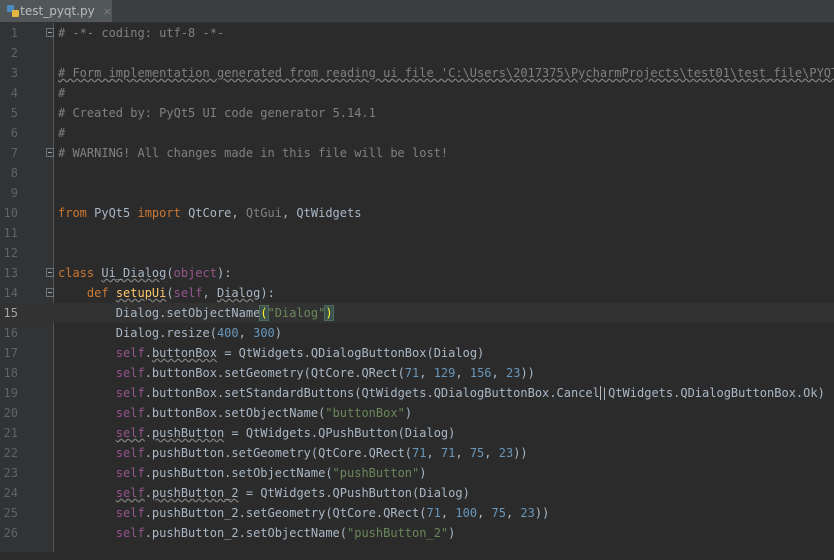 The width and height of the screenshot is (834, 560). Describe the element at coordinates (141, 293) in the screenshot. I see `code-token: setupUi` at that location.